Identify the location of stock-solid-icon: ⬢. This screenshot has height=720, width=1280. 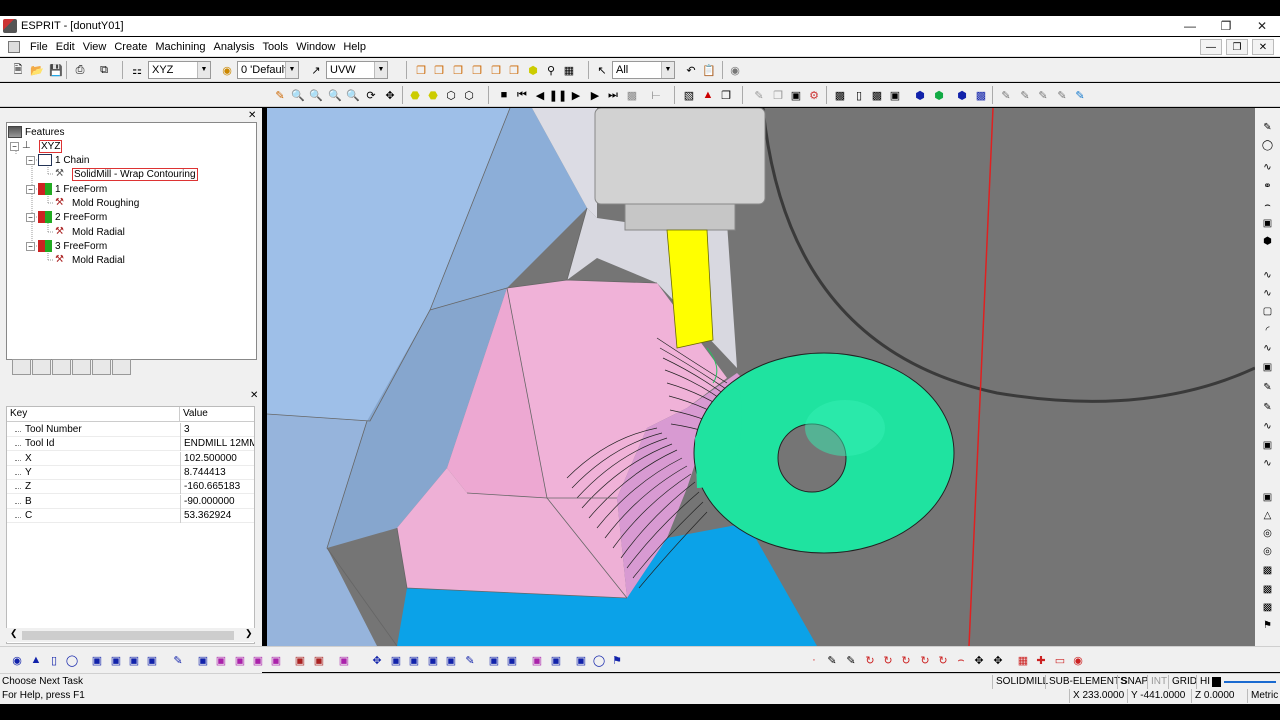
(920, 95).